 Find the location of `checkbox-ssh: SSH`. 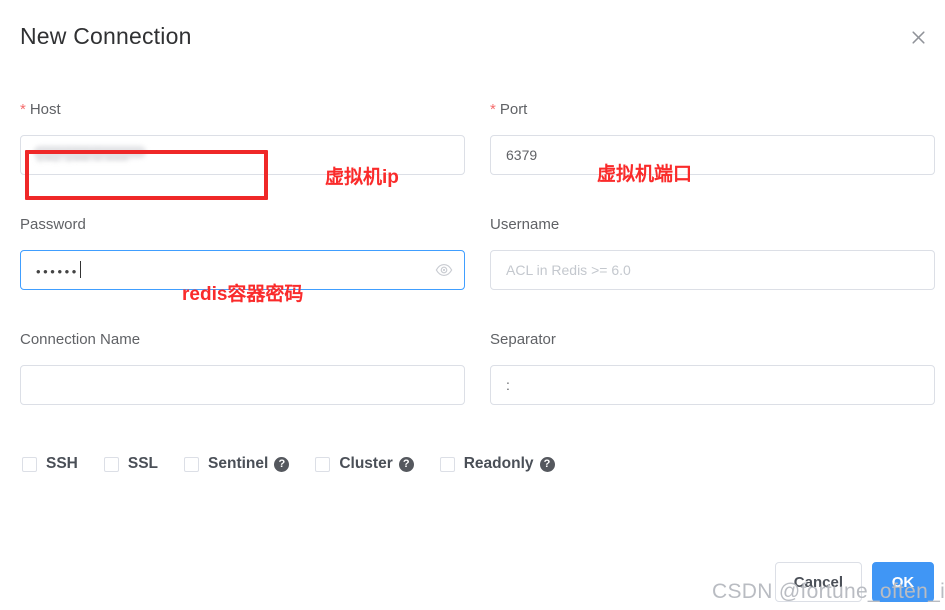

checkbox-ssh: SSH is located at coordinates (50, 464).